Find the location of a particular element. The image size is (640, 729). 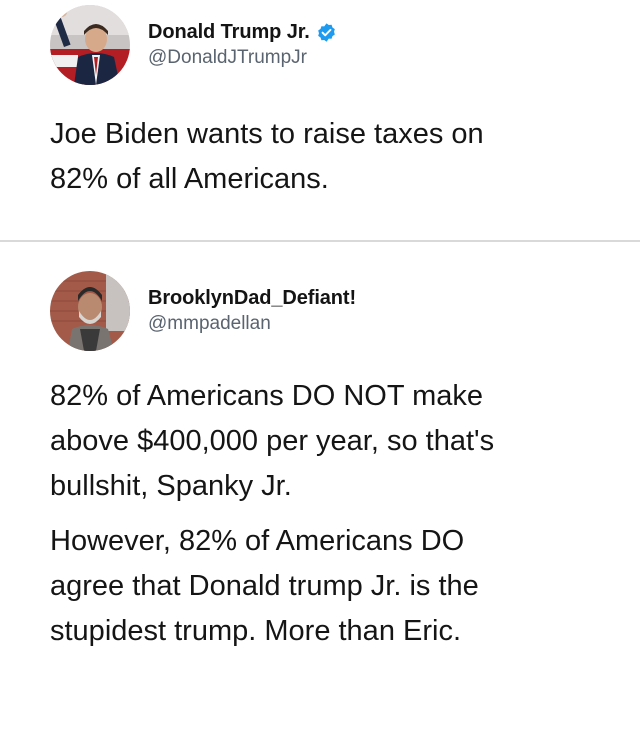

tweet-header: Donald Trump Jr. @DonaldJTrumpJr is located at coordinates (193, 45).